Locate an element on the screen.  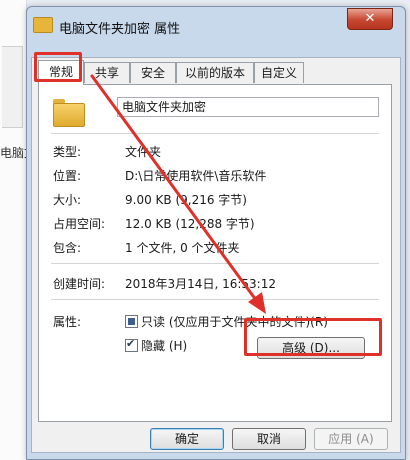
location-label: 位置: is located at coordinates (67, 176).